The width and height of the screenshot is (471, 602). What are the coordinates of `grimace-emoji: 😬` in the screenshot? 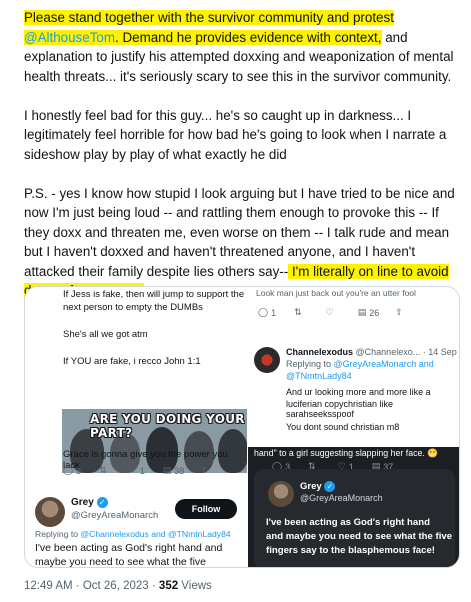 It's located at (433, 453).